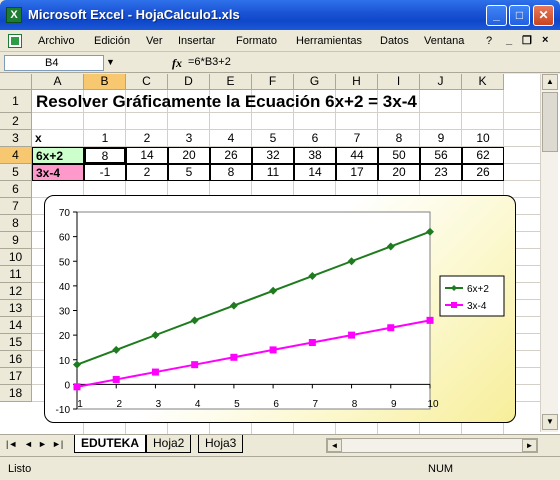 Image resolution: width=560 pixels, height=480 pixels. I want to click on data-cell: 5, so click(273, 138).